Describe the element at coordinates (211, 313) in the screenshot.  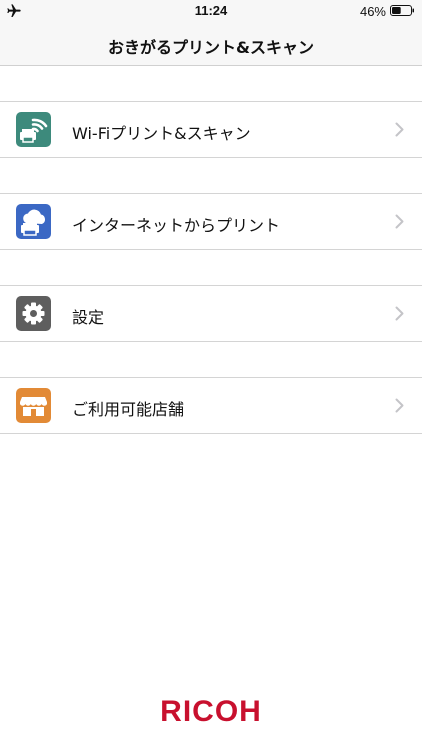
I see `menu-item-settings: 設定` at that location.